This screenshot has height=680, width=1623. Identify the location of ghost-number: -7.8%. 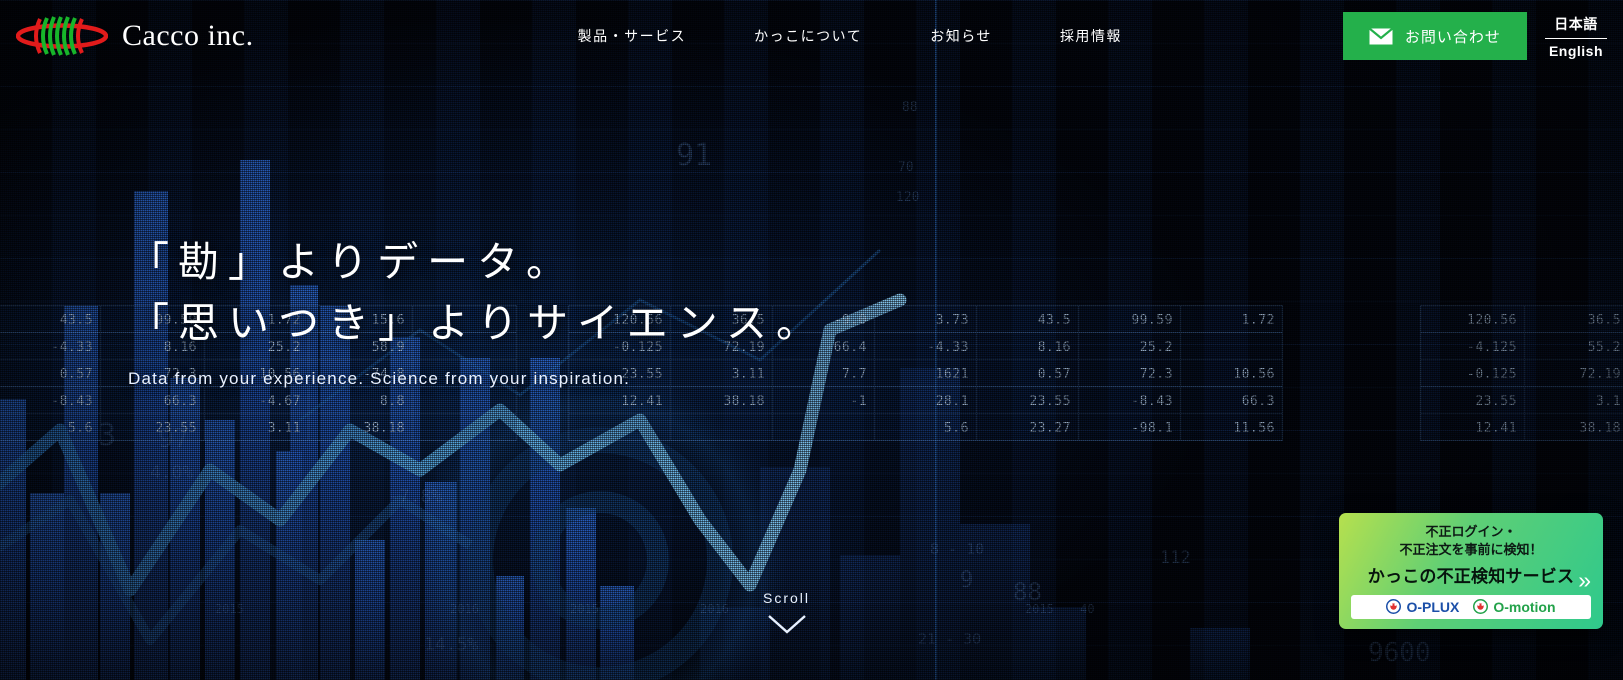
(415, 496).